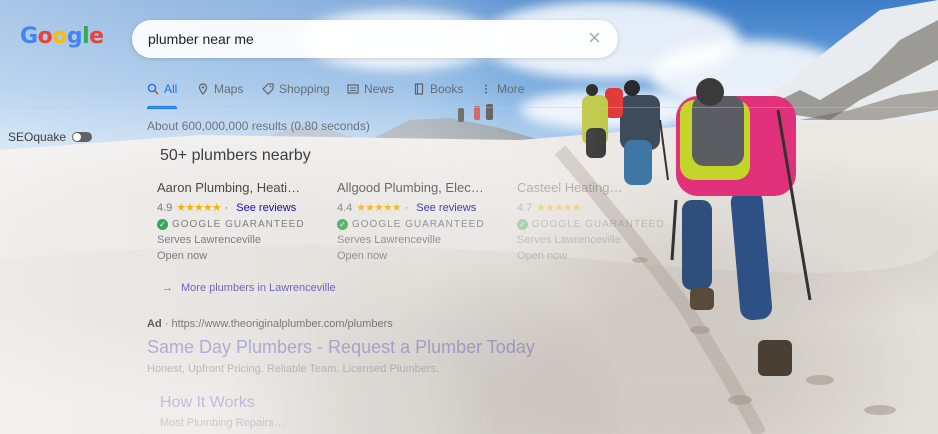  I want to click on tag-icon, so click(268, 89).